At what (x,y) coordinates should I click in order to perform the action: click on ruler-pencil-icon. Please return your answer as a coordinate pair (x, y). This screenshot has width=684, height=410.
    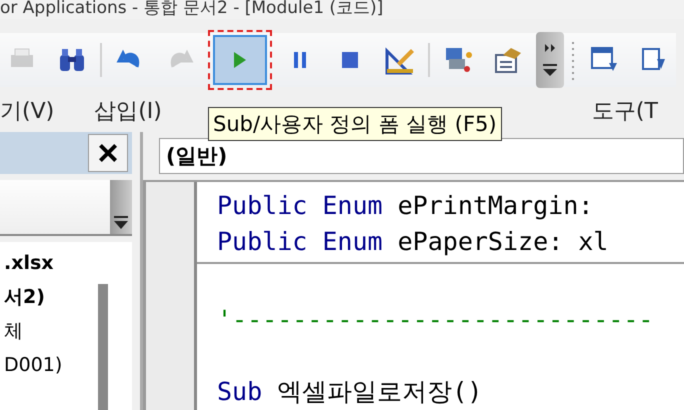
    Looking at the image, I should click on (400, 60).